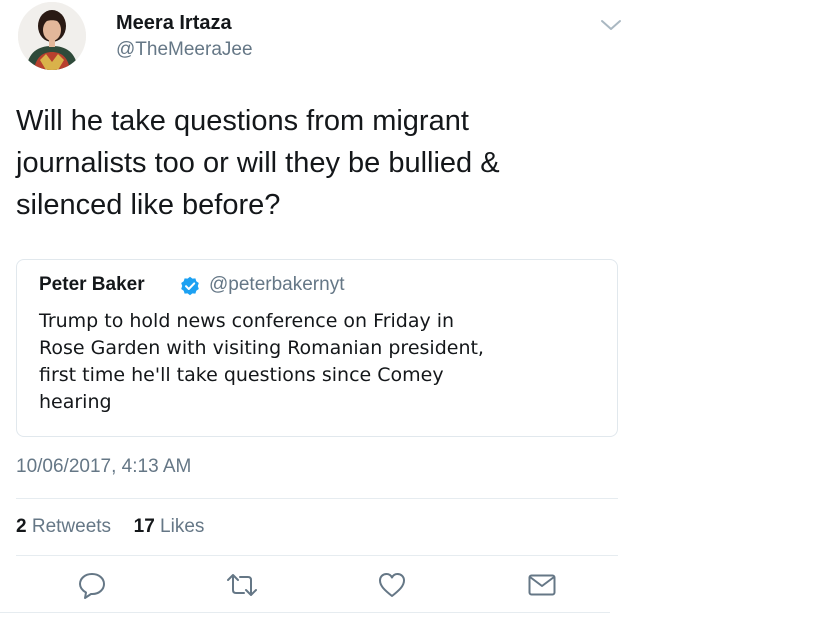 The height and width of the screenshot is (626, 819). What do you see at coordinates (277, 284) in the screenshot?
I see `quoted-author-handle: @peterbakernyt` at bounding box center [277, 284].